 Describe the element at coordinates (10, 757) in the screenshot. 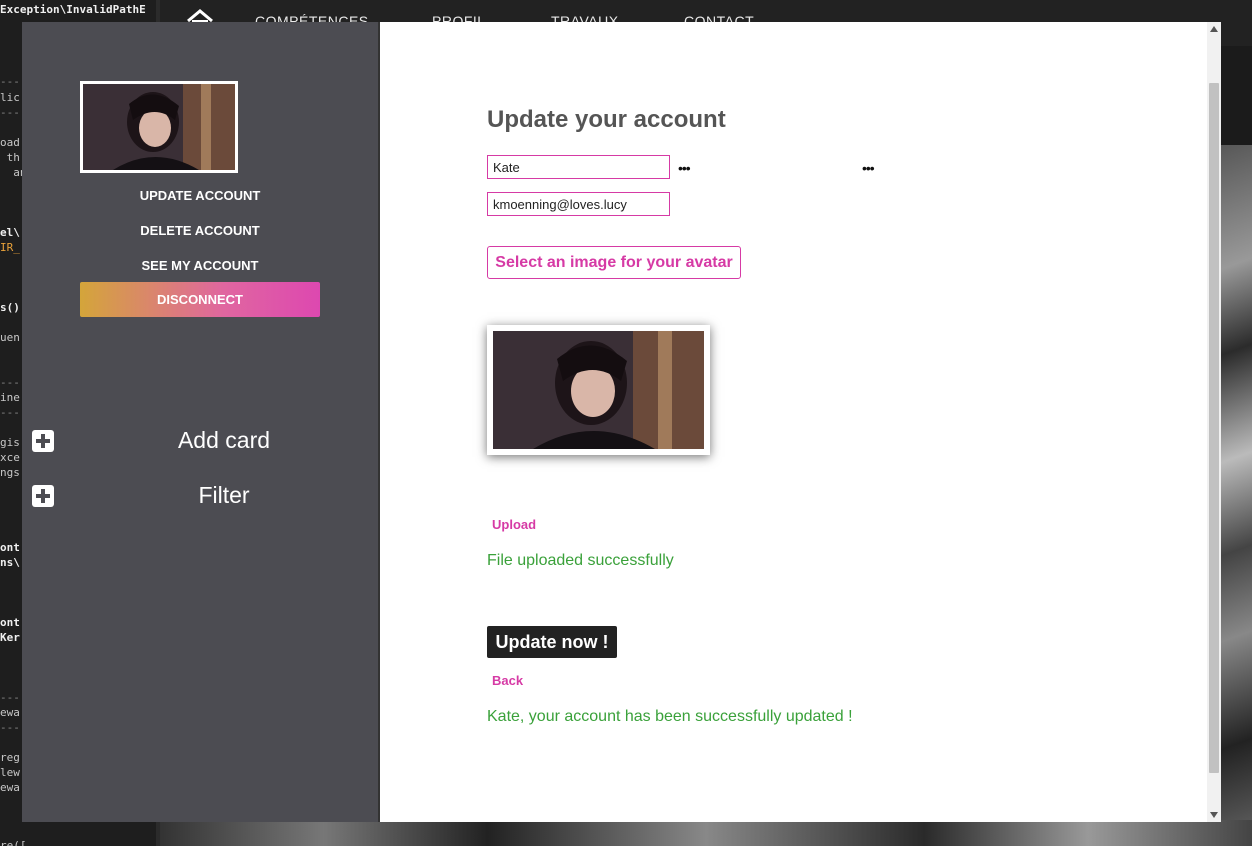

I see `code-line: reg` at that location.